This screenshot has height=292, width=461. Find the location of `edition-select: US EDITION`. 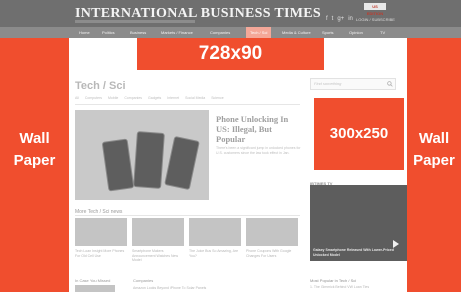

edition-select: US EDITION is located at coordinates (375, 9).